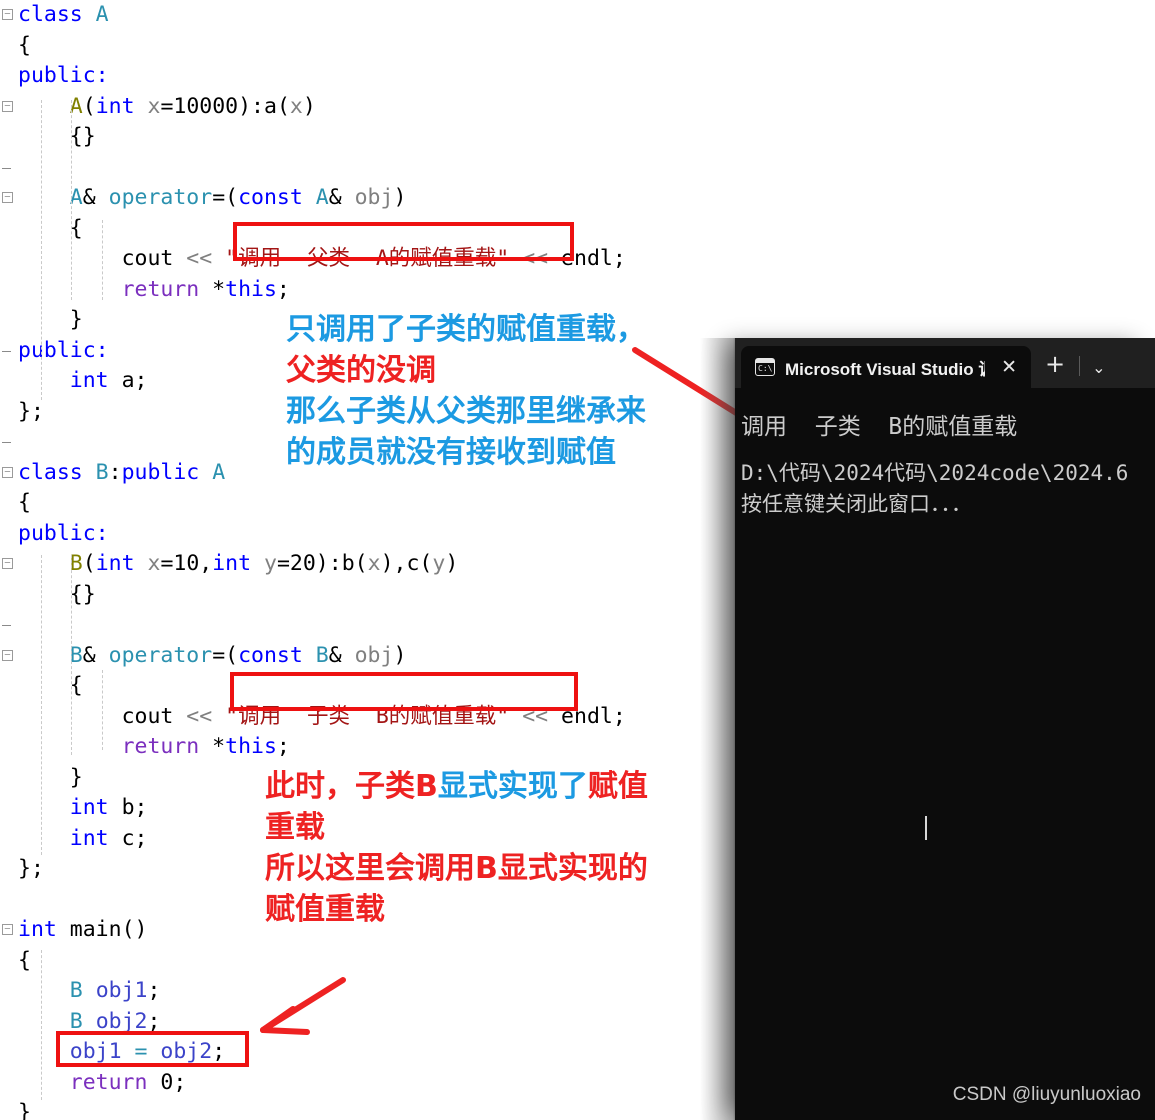 The width and height of the screenshot is (1155, 1120). Describe the element at coordinates (367, 991) in the screenshot. I see `code-line: B obj1;` at that location.